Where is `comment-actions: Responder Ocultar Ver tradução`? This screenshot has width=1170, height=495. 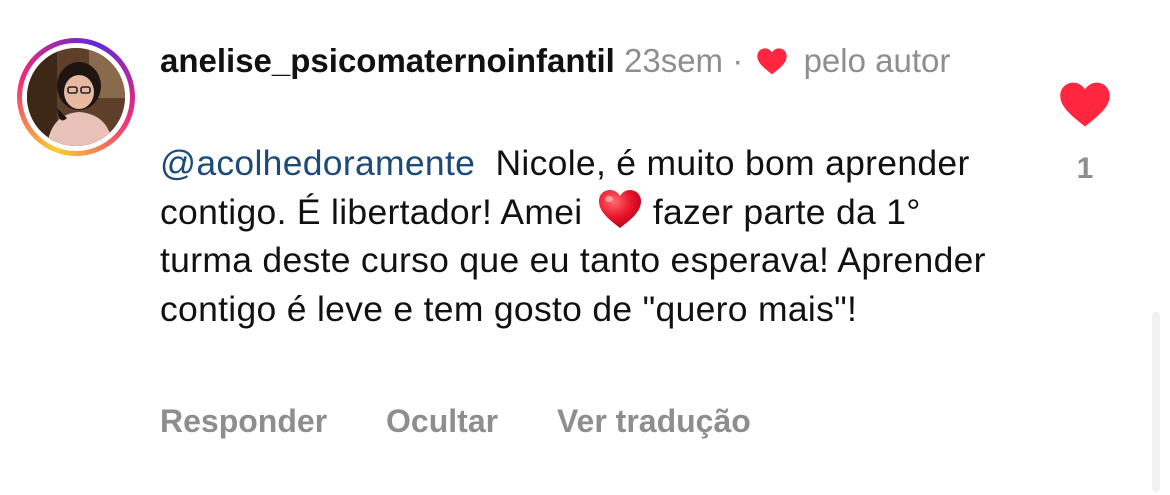
comment-actions: Responder Ocultar Ver tradução is located at coordinates (480, 421).